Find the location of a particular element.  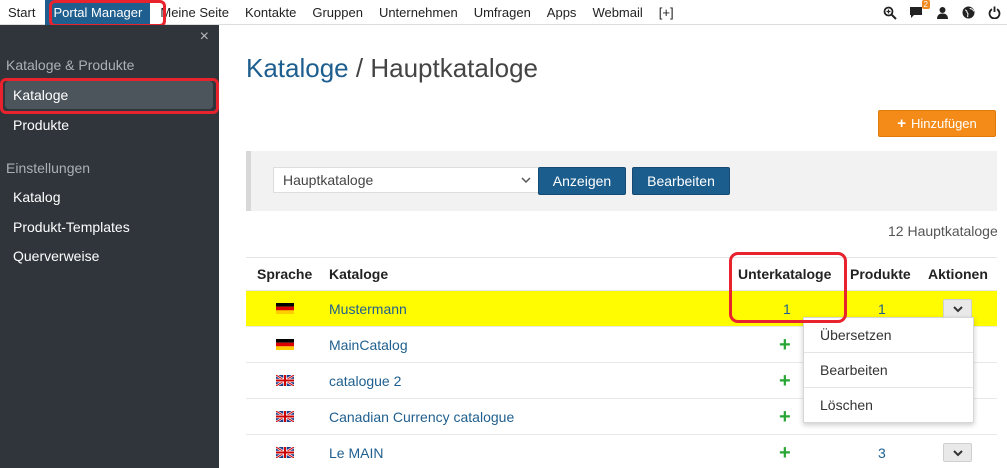

chat-icon: 2 is located at coordinates (919, 10).